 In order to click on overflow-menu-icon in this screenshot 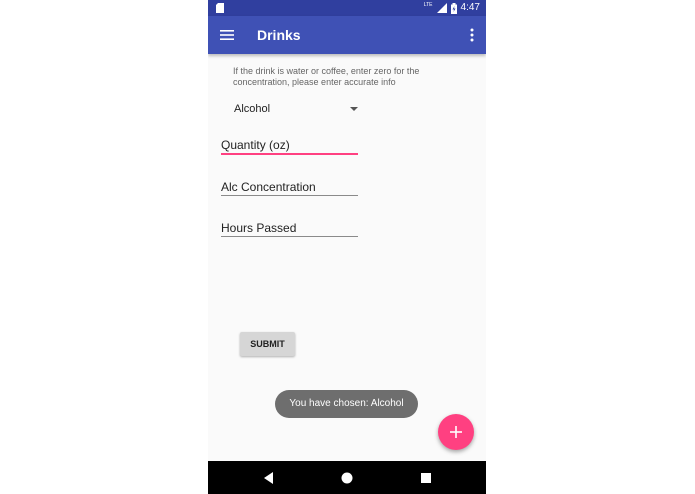, I will do `click(472, 35)`.